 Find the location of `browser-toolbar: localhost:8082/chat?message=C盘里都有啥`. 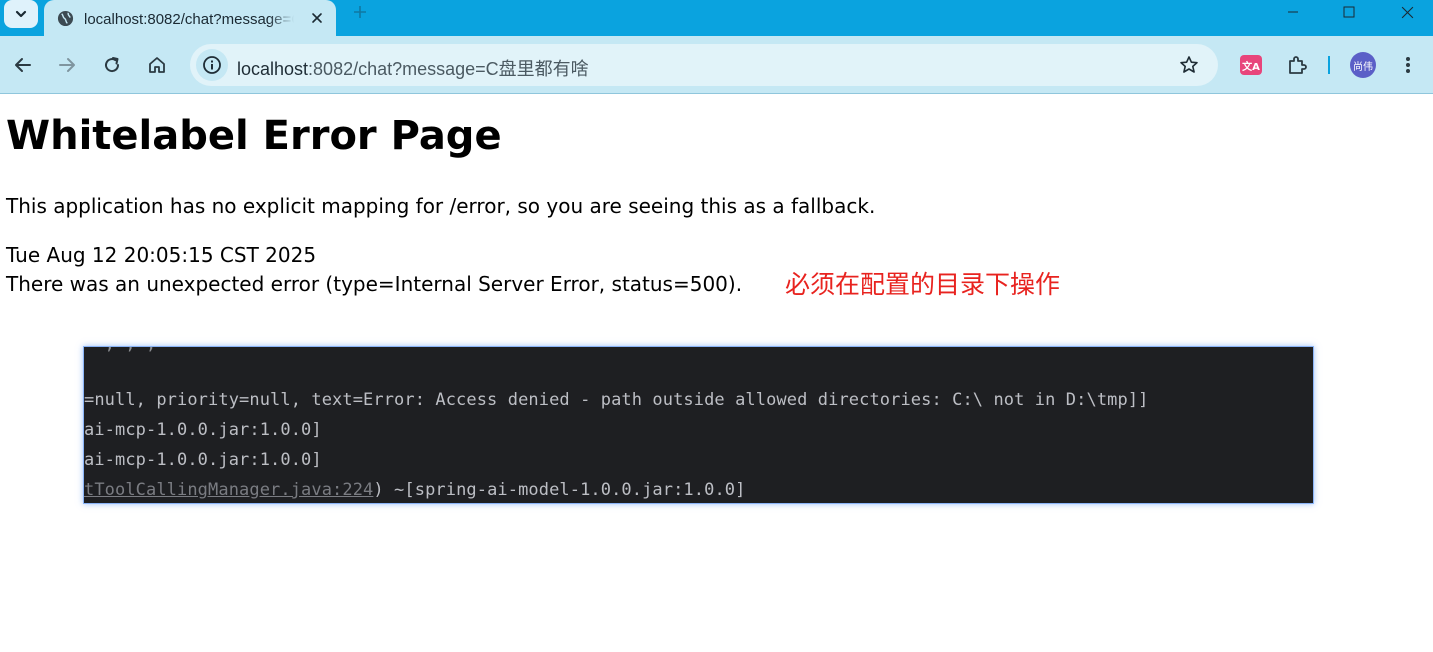

browser-toolbar: localhost:8082/chat?message=C盘里都有啥 is located at coordinates (716, 65).